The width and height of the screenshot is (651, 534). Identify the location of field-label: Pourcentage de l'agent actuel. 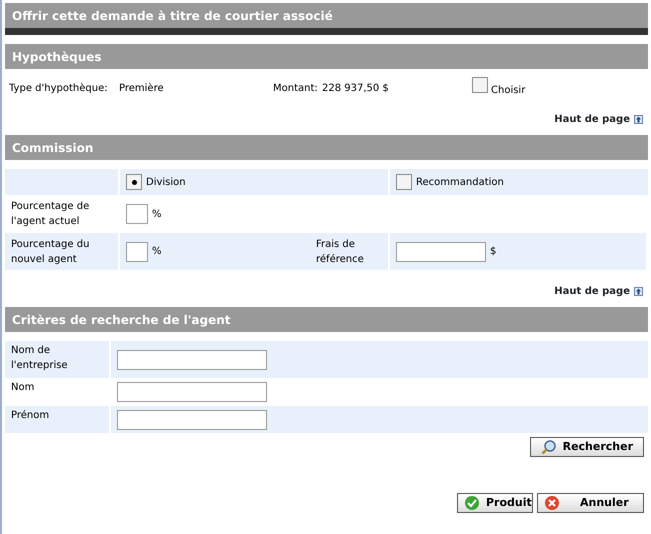
(50, 214).